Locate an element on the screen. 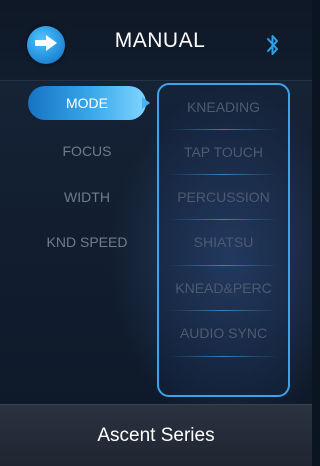 Image resolution: width=320 pixels, height=466 pixels. option-label: TAP TOUCH is located at coordinates (223, 152).